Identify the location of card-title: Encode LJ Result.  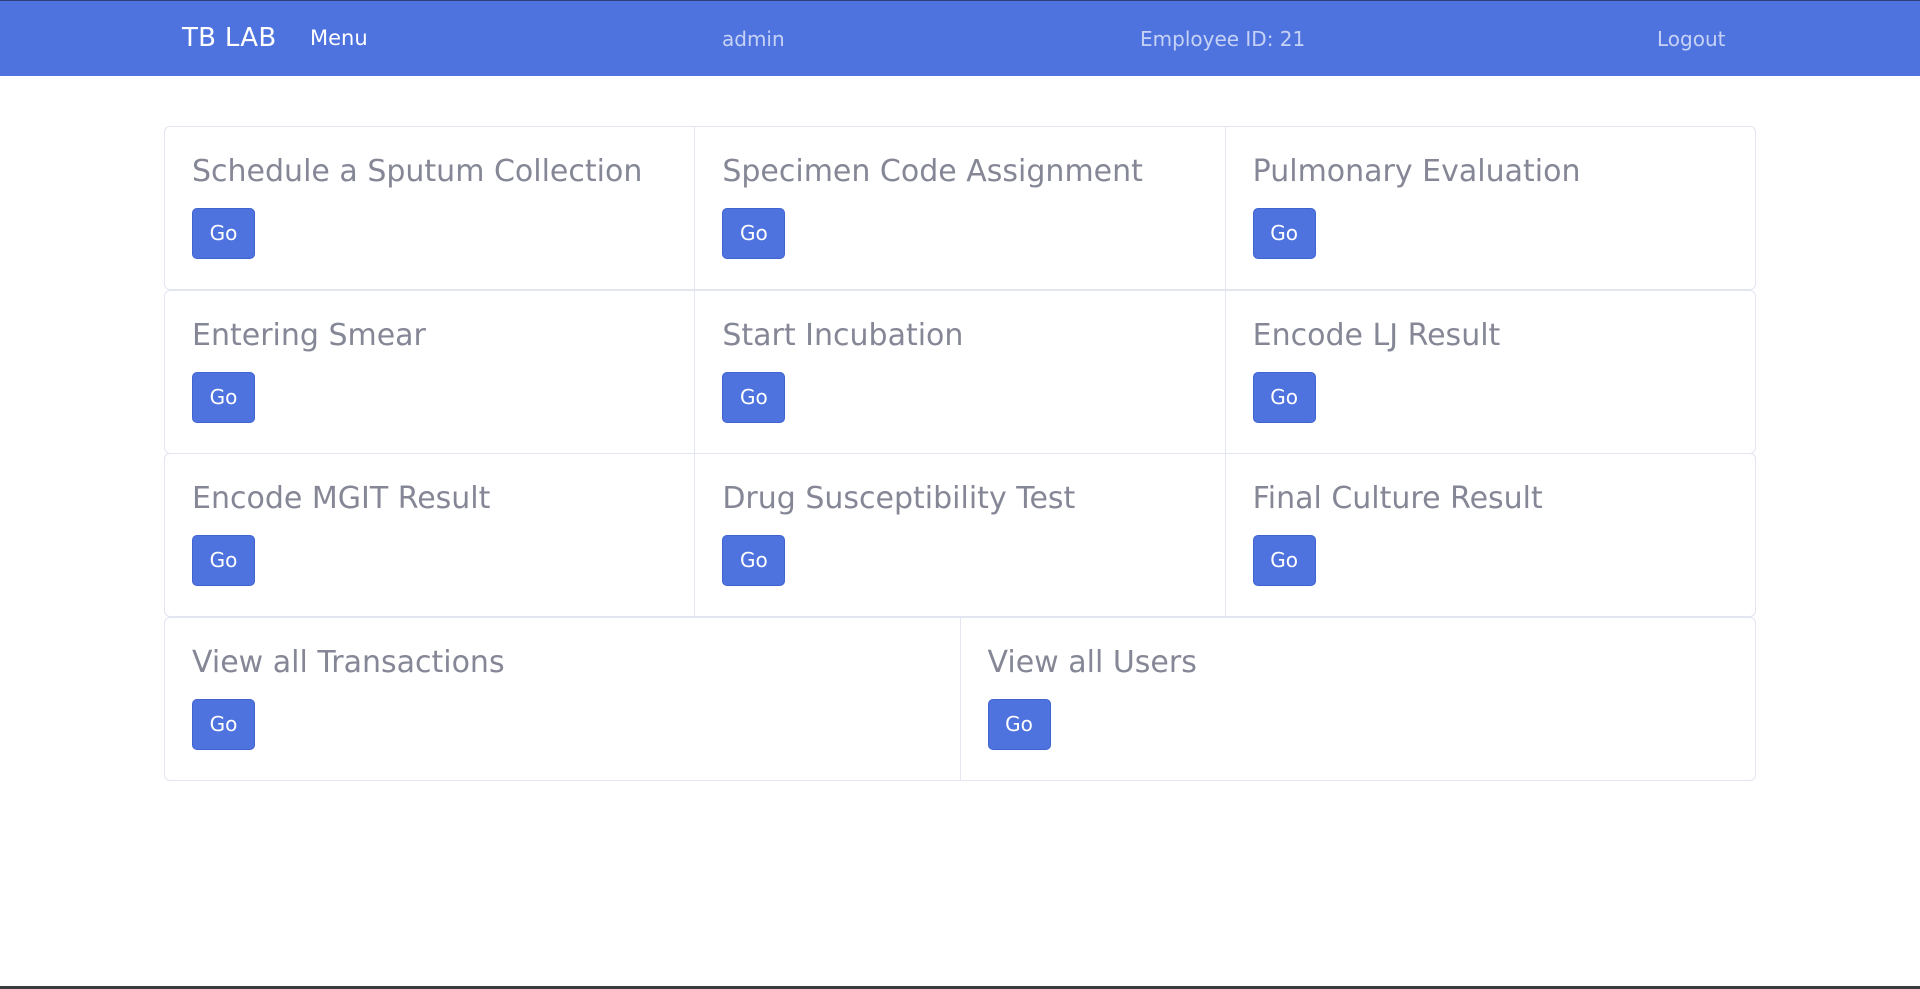
(1376, 335).